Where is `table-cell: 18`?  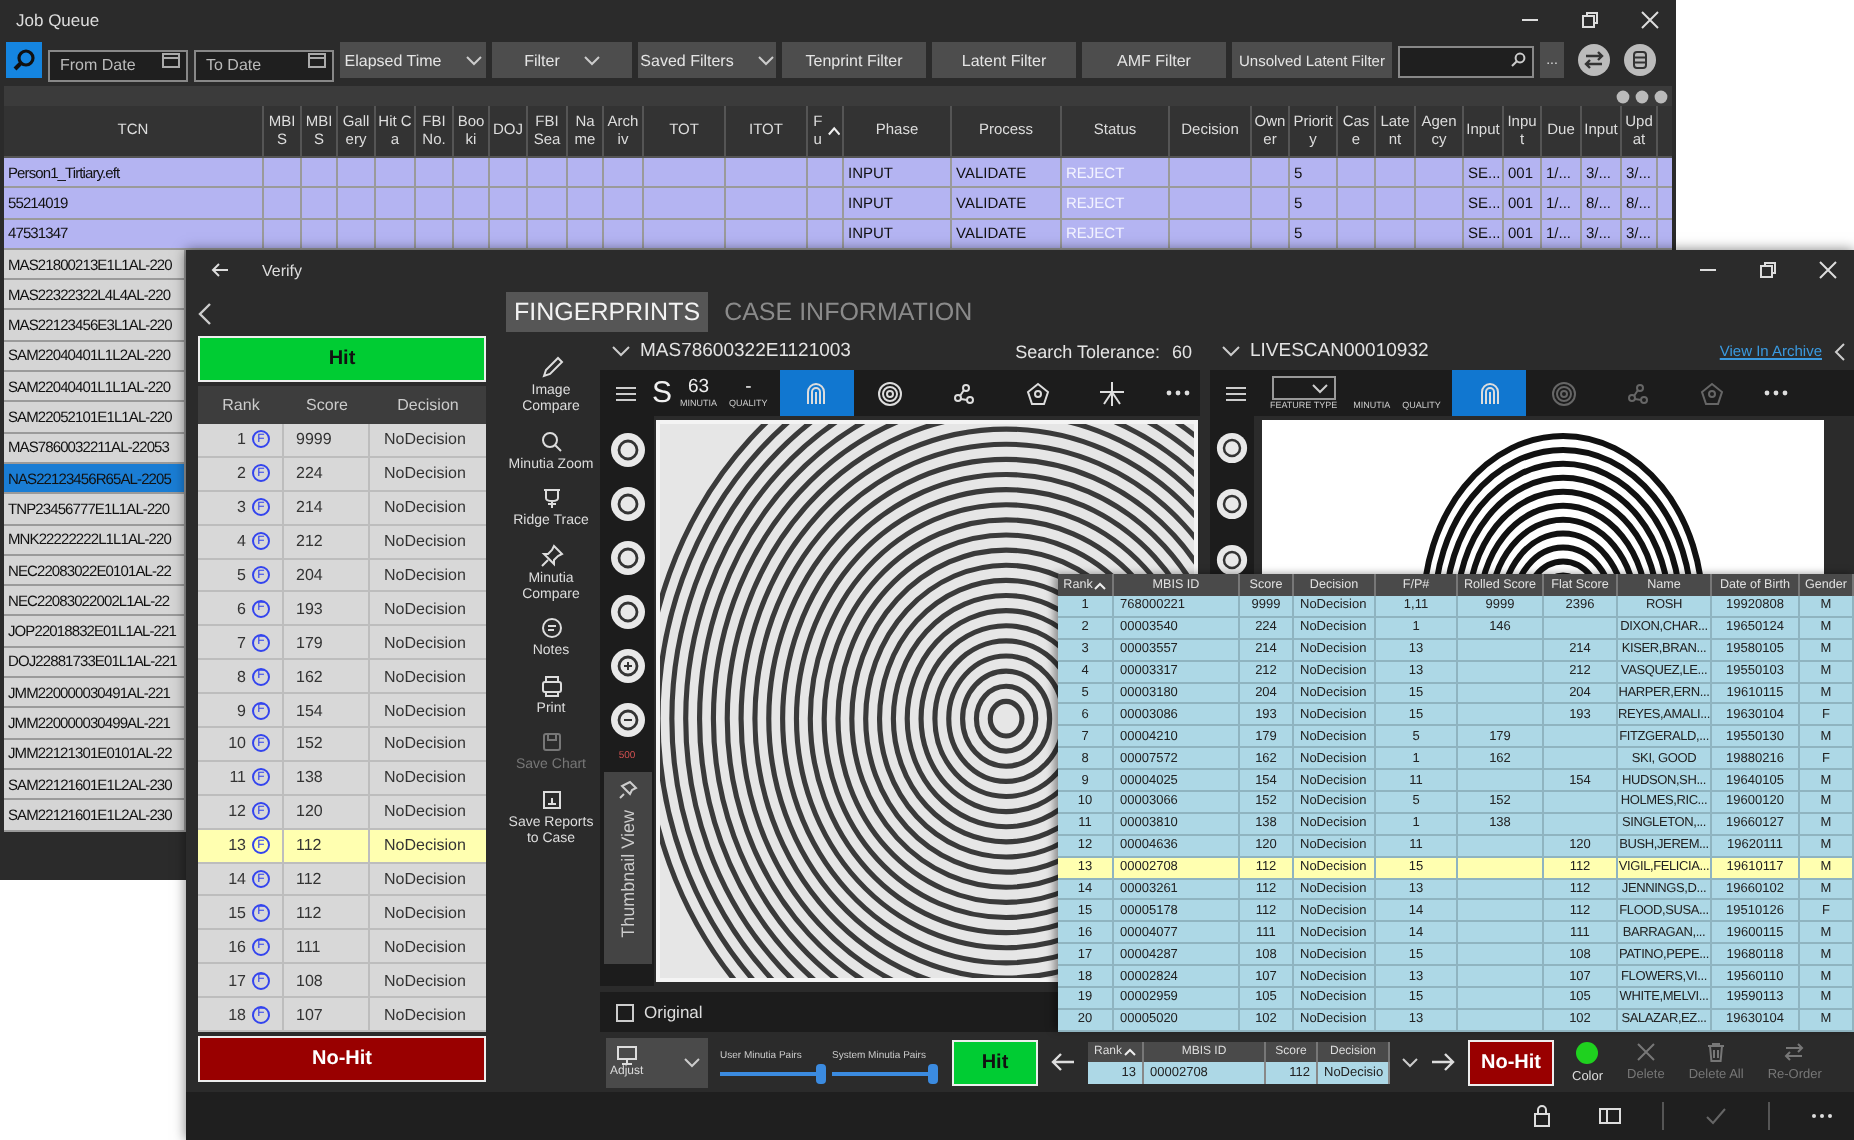
table-cell: 18 is located at coordinates (237, 1014).